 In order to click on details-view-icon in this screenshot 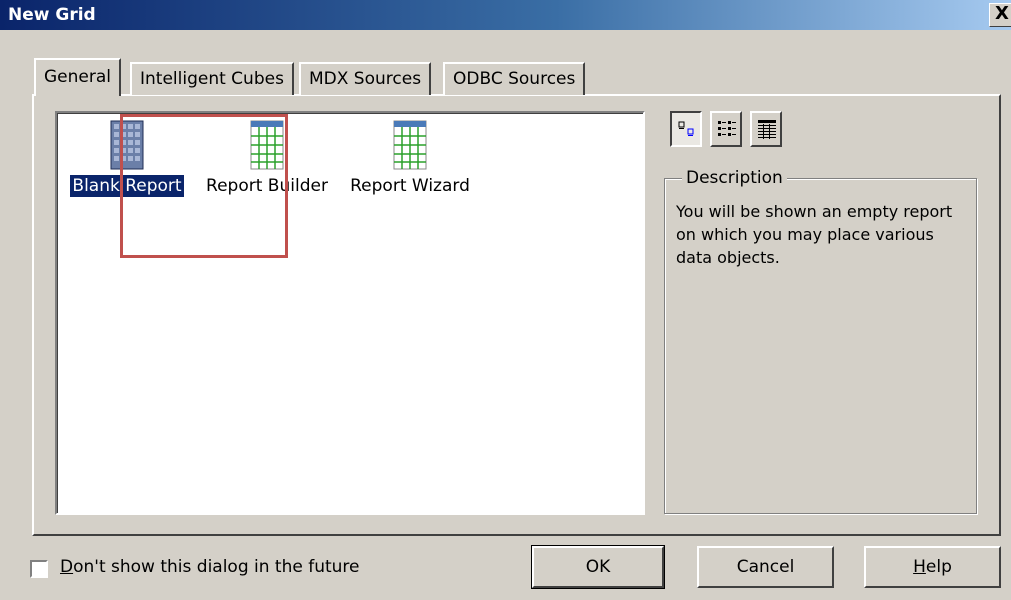, I will do `click(767, 129)`.